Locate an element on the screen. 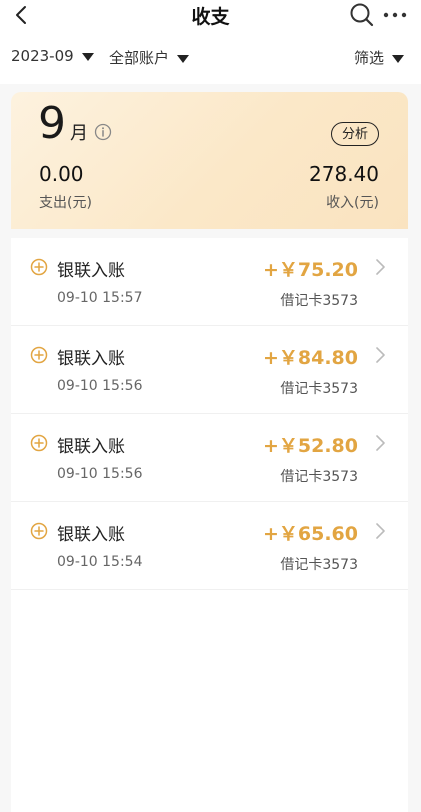 This screenshot has width=421, height=812. transaction-time: 09-10 15:57 is located at coordinates (100, 298).